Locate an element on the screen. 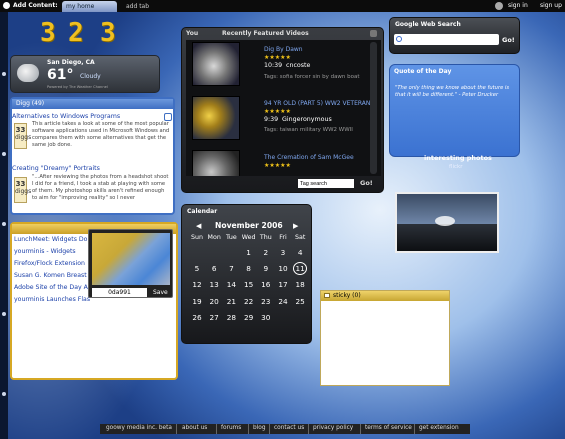  footer-link: terms of service is located at coordinates (388, 428).